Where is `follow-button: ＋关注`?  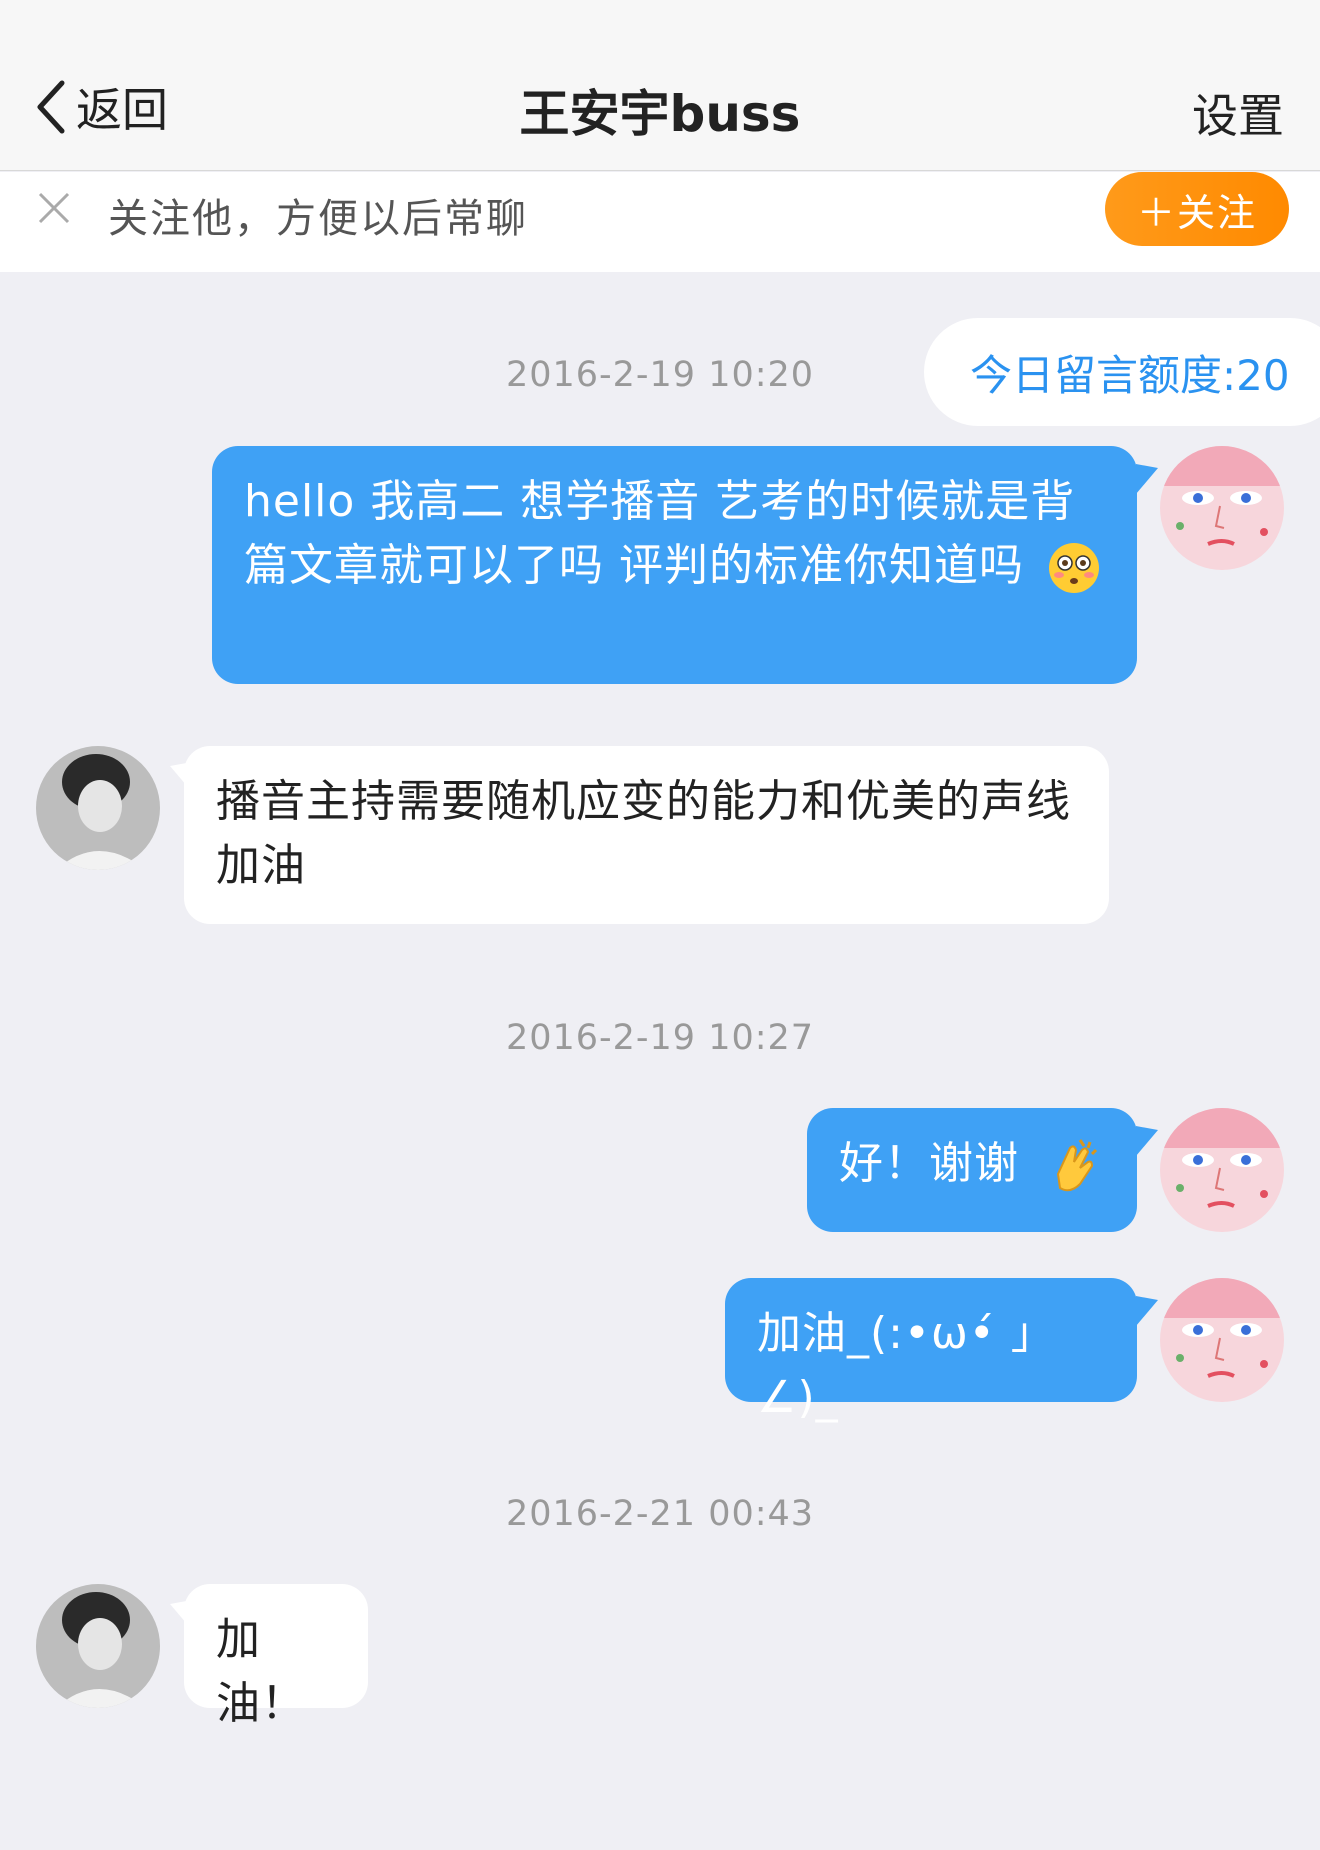 follow-button: ＋关注 is located at coordinates (1197, 209).